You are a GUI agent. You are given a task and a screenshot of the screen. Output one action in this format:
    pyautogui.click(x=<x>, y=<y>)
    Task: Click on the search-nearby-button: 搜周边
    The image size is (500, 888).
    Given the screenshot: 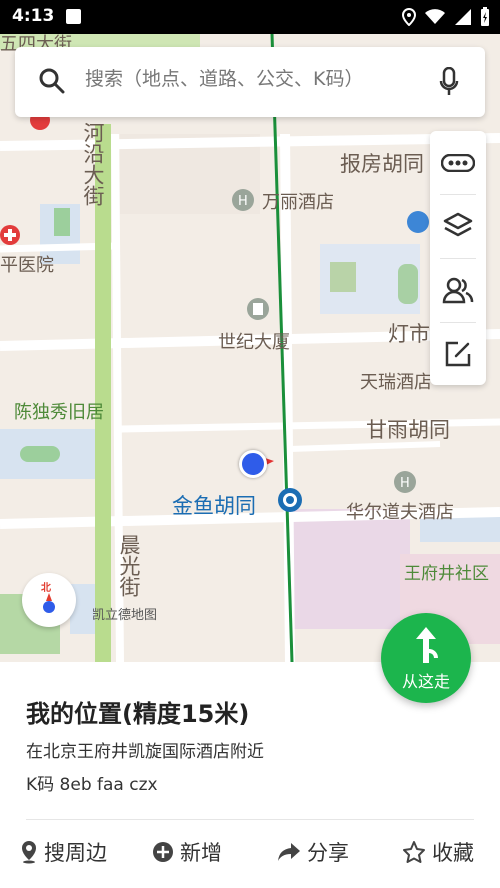 What is the action you would take?
    pyautogui.click(x=63, y=852)
    